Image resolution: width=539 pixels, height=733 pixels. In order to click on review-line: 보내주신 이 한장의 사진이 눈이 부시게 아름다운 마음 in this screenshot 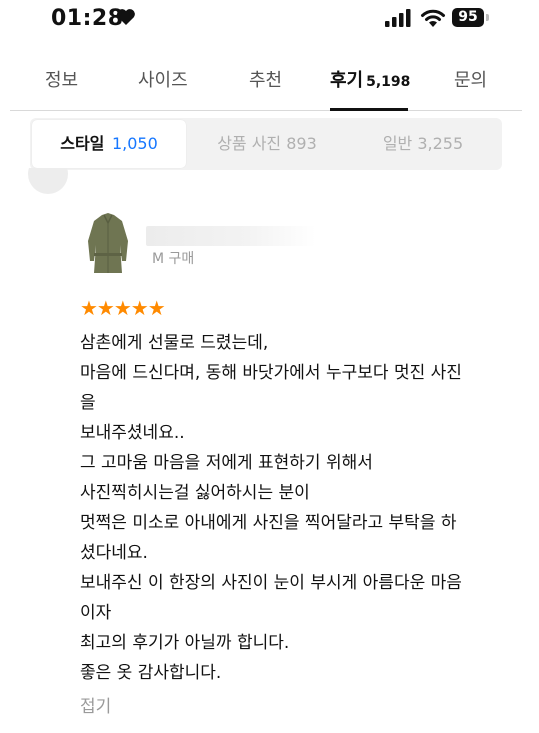, I will do `click(271, 583)`.